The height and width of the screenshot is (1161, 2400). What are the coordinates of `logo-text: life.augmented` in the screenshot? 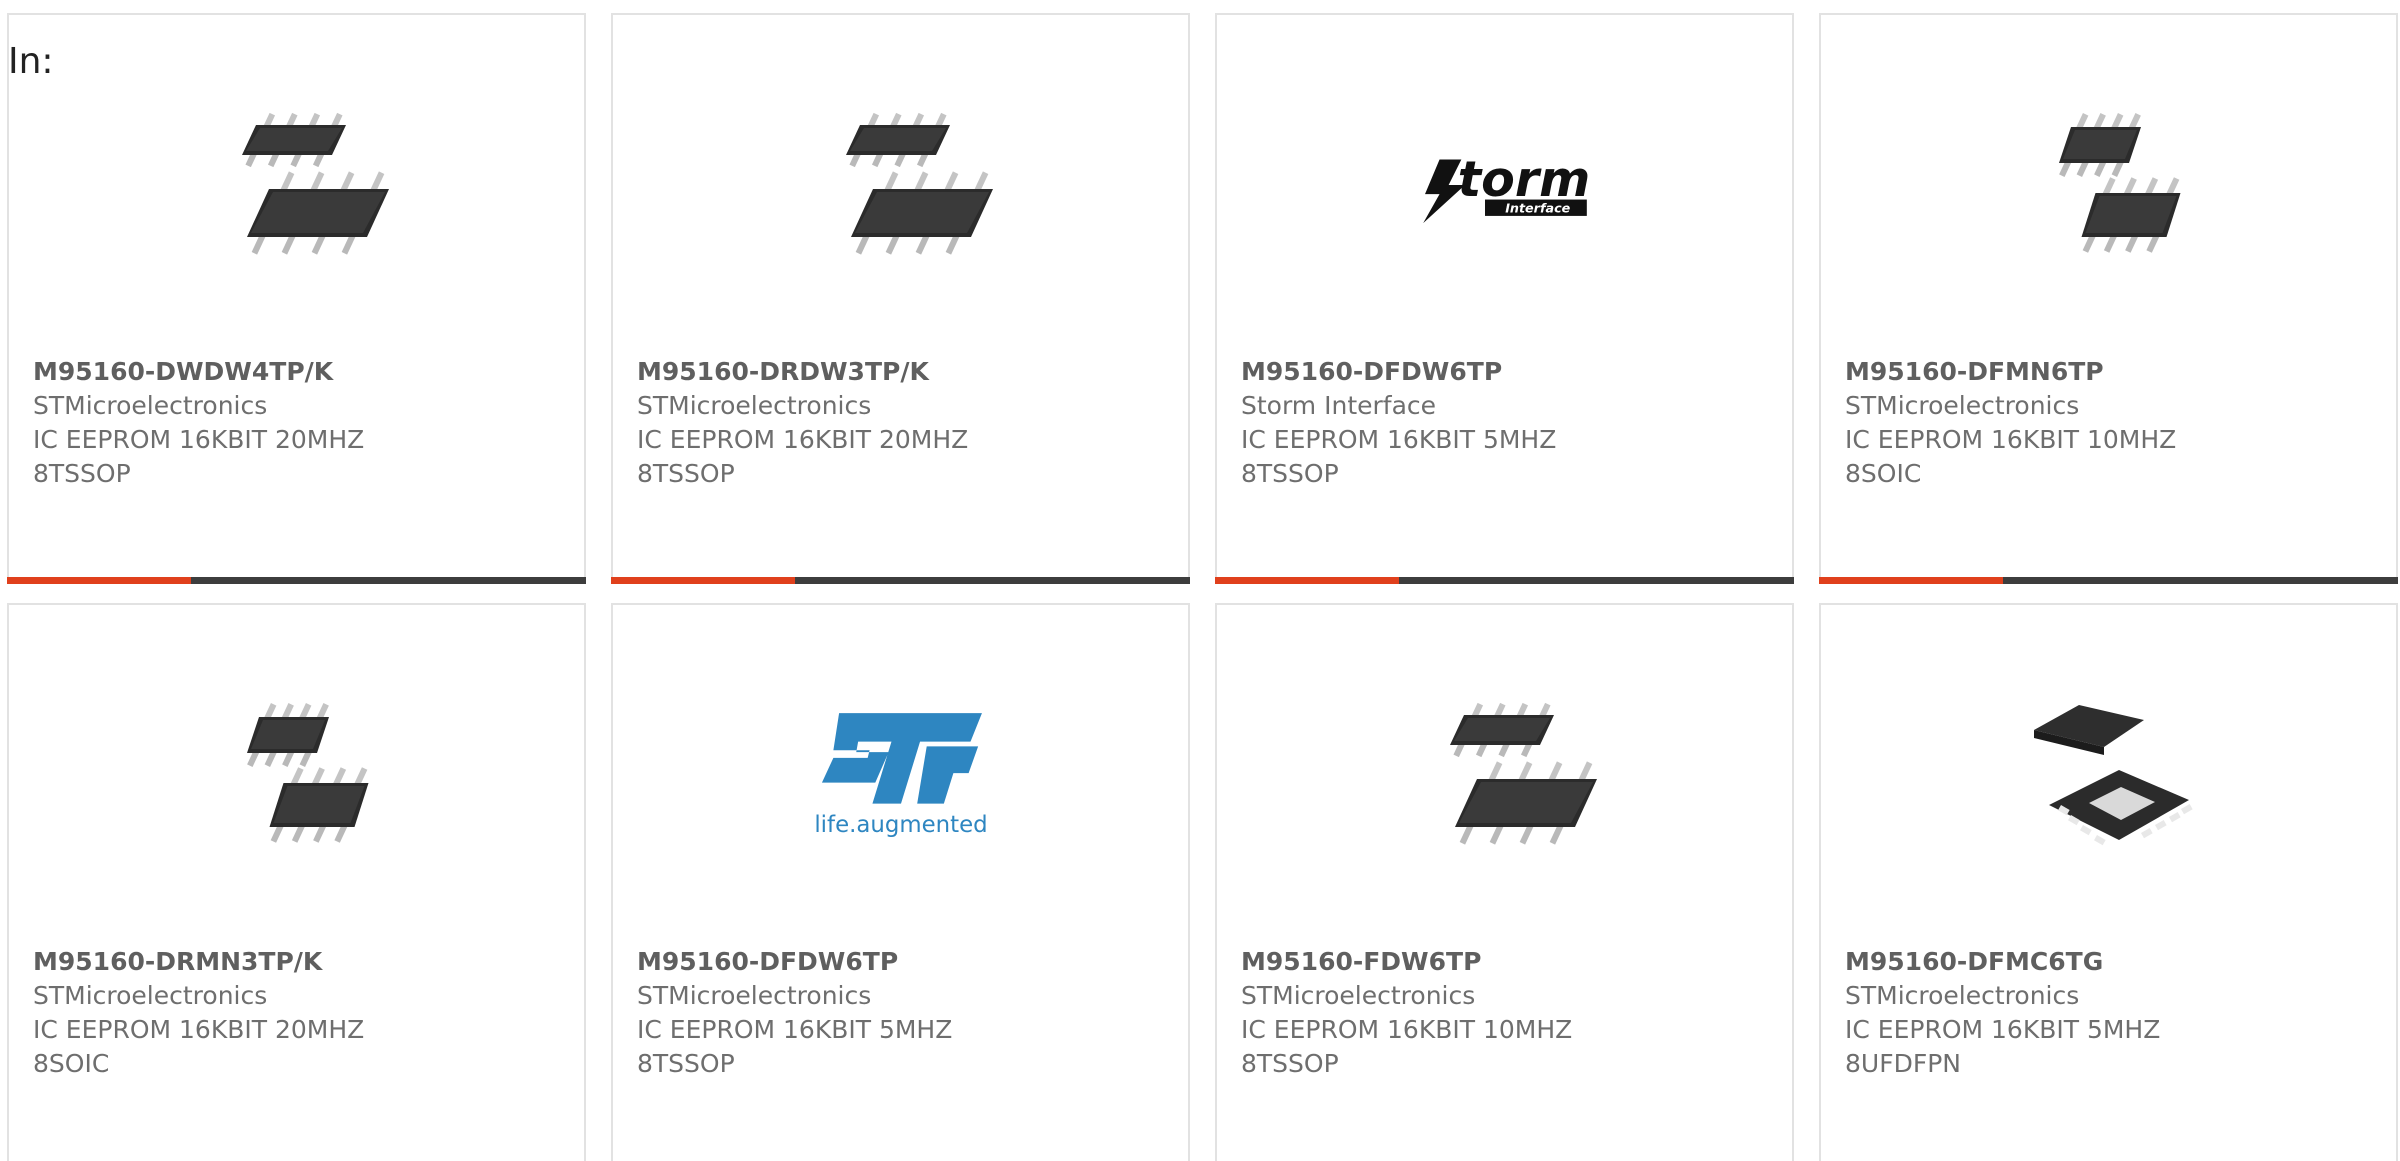 It's located at (900, 825).